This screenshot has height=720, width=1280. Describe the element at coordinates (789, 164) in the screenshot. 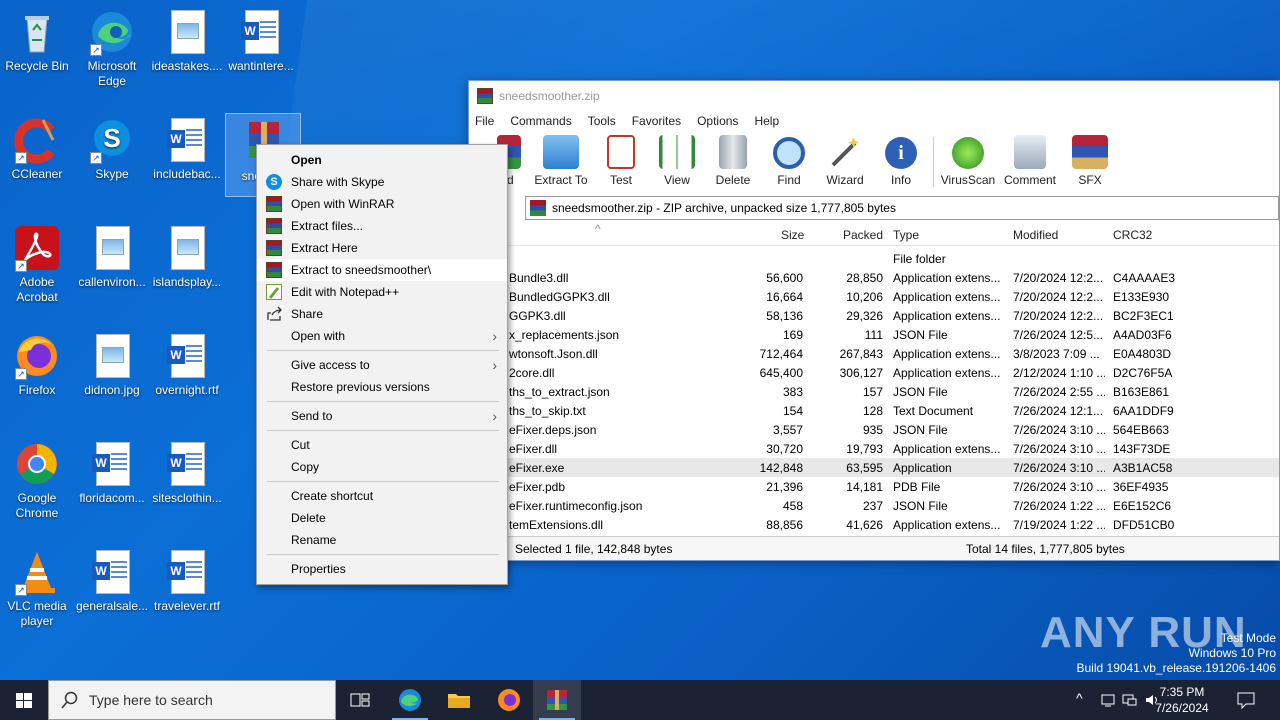

I see `toolbar-find-button: Find` at that location.